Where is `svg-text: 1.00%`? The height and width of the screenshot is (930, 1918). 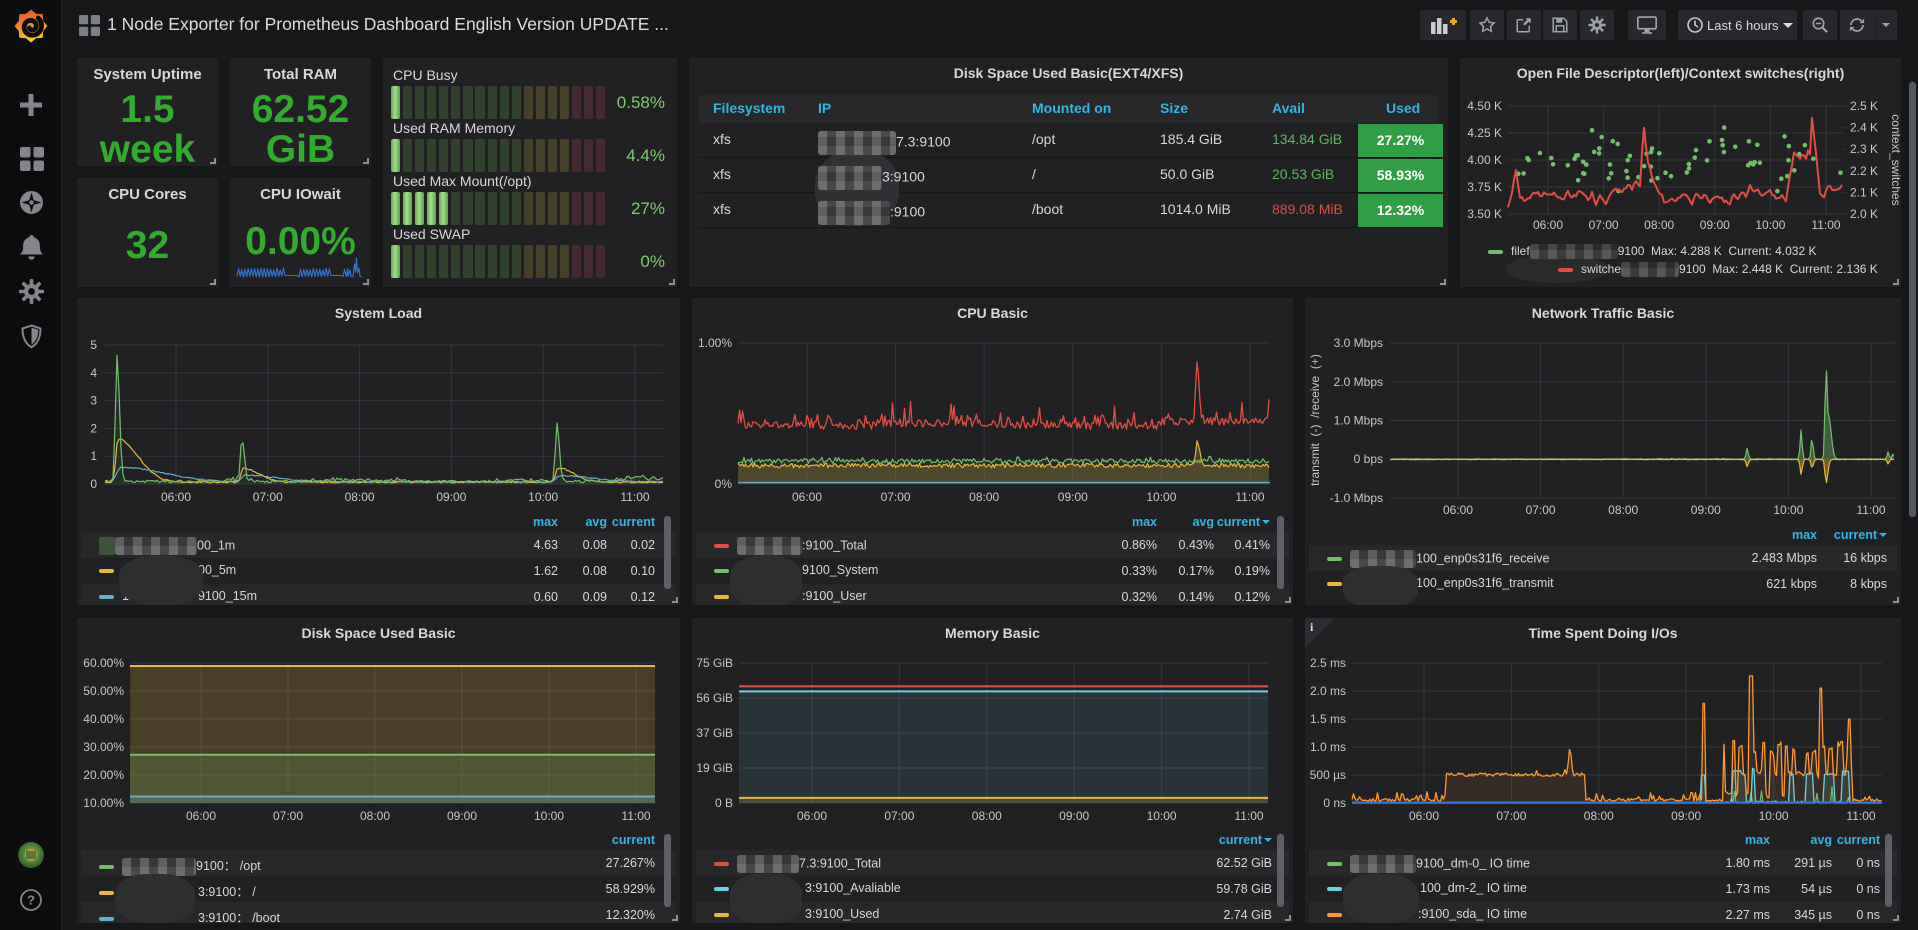
svg-text: 1.00% is located at coordinates (715, 343).